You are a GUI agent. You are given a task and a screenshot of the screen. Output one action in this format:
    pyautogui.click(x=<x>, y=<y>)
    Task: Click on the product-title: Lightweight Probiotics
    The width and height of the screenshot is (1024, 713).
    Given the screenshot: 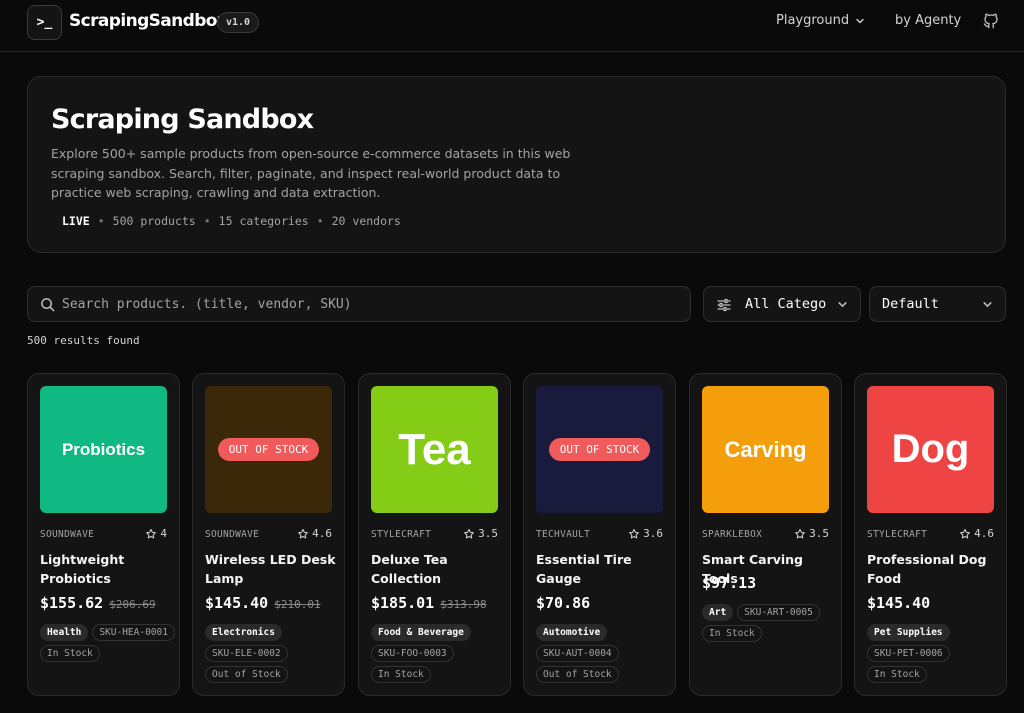 What is the action you would take?
    pyautogui.click(x=105, y=569)
    